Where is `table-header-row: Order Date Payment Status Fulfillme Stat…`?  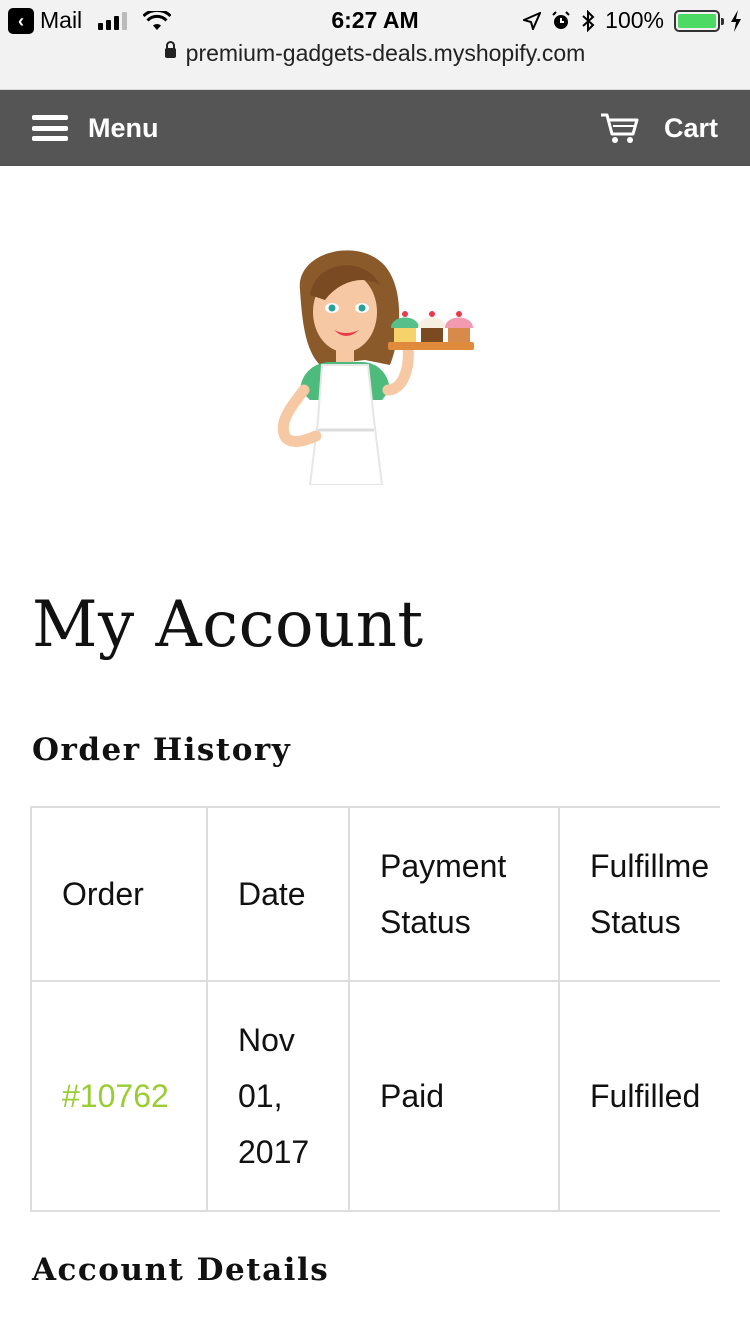
table-header-row: Order Date Payment Status Fulfillme Stat… is located at coordinates (375, 894).